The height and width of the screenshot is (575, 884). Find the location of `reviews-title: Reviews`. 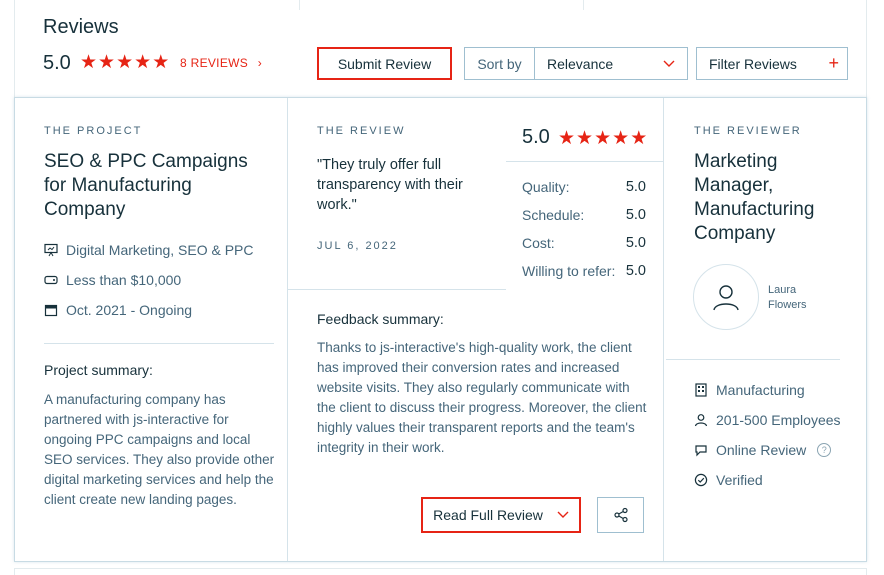

reviews-title: Reviews is located at coordinates (81, 27).